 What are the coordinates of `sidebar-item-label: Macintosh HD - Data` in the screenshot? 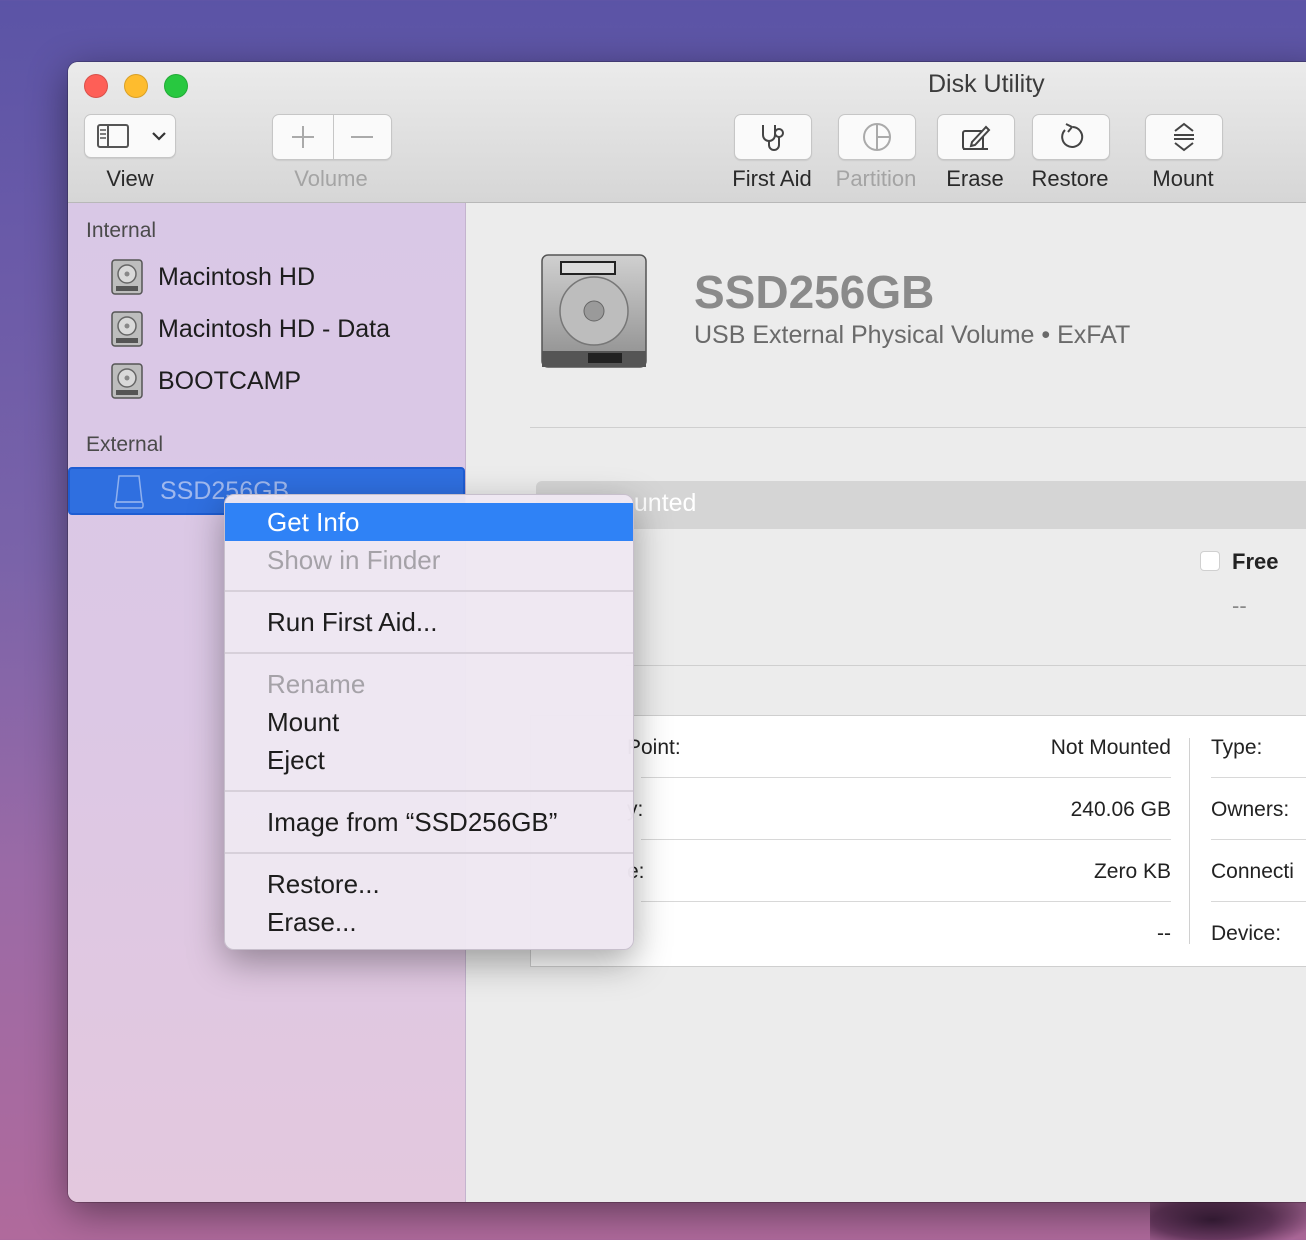 It's located at (274, 328).